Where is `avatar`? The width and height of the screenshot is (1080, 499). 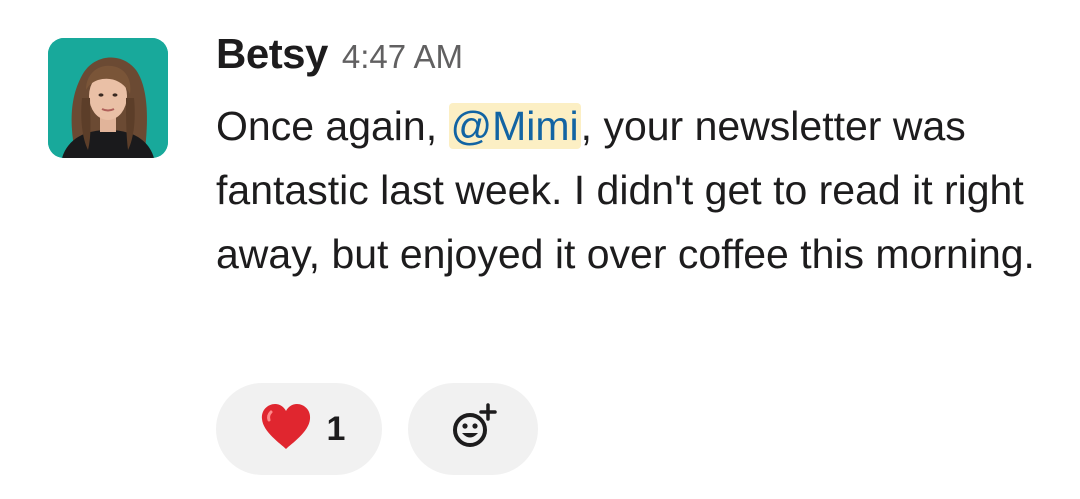 avatar is located at coordinates (108, 98).